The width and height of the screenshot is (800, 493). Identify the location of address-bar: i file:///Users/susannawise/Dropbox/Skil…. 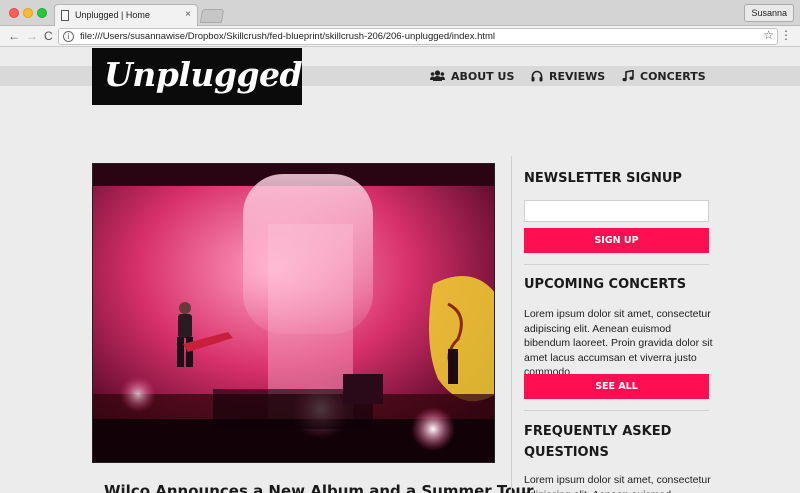
(418, 36).